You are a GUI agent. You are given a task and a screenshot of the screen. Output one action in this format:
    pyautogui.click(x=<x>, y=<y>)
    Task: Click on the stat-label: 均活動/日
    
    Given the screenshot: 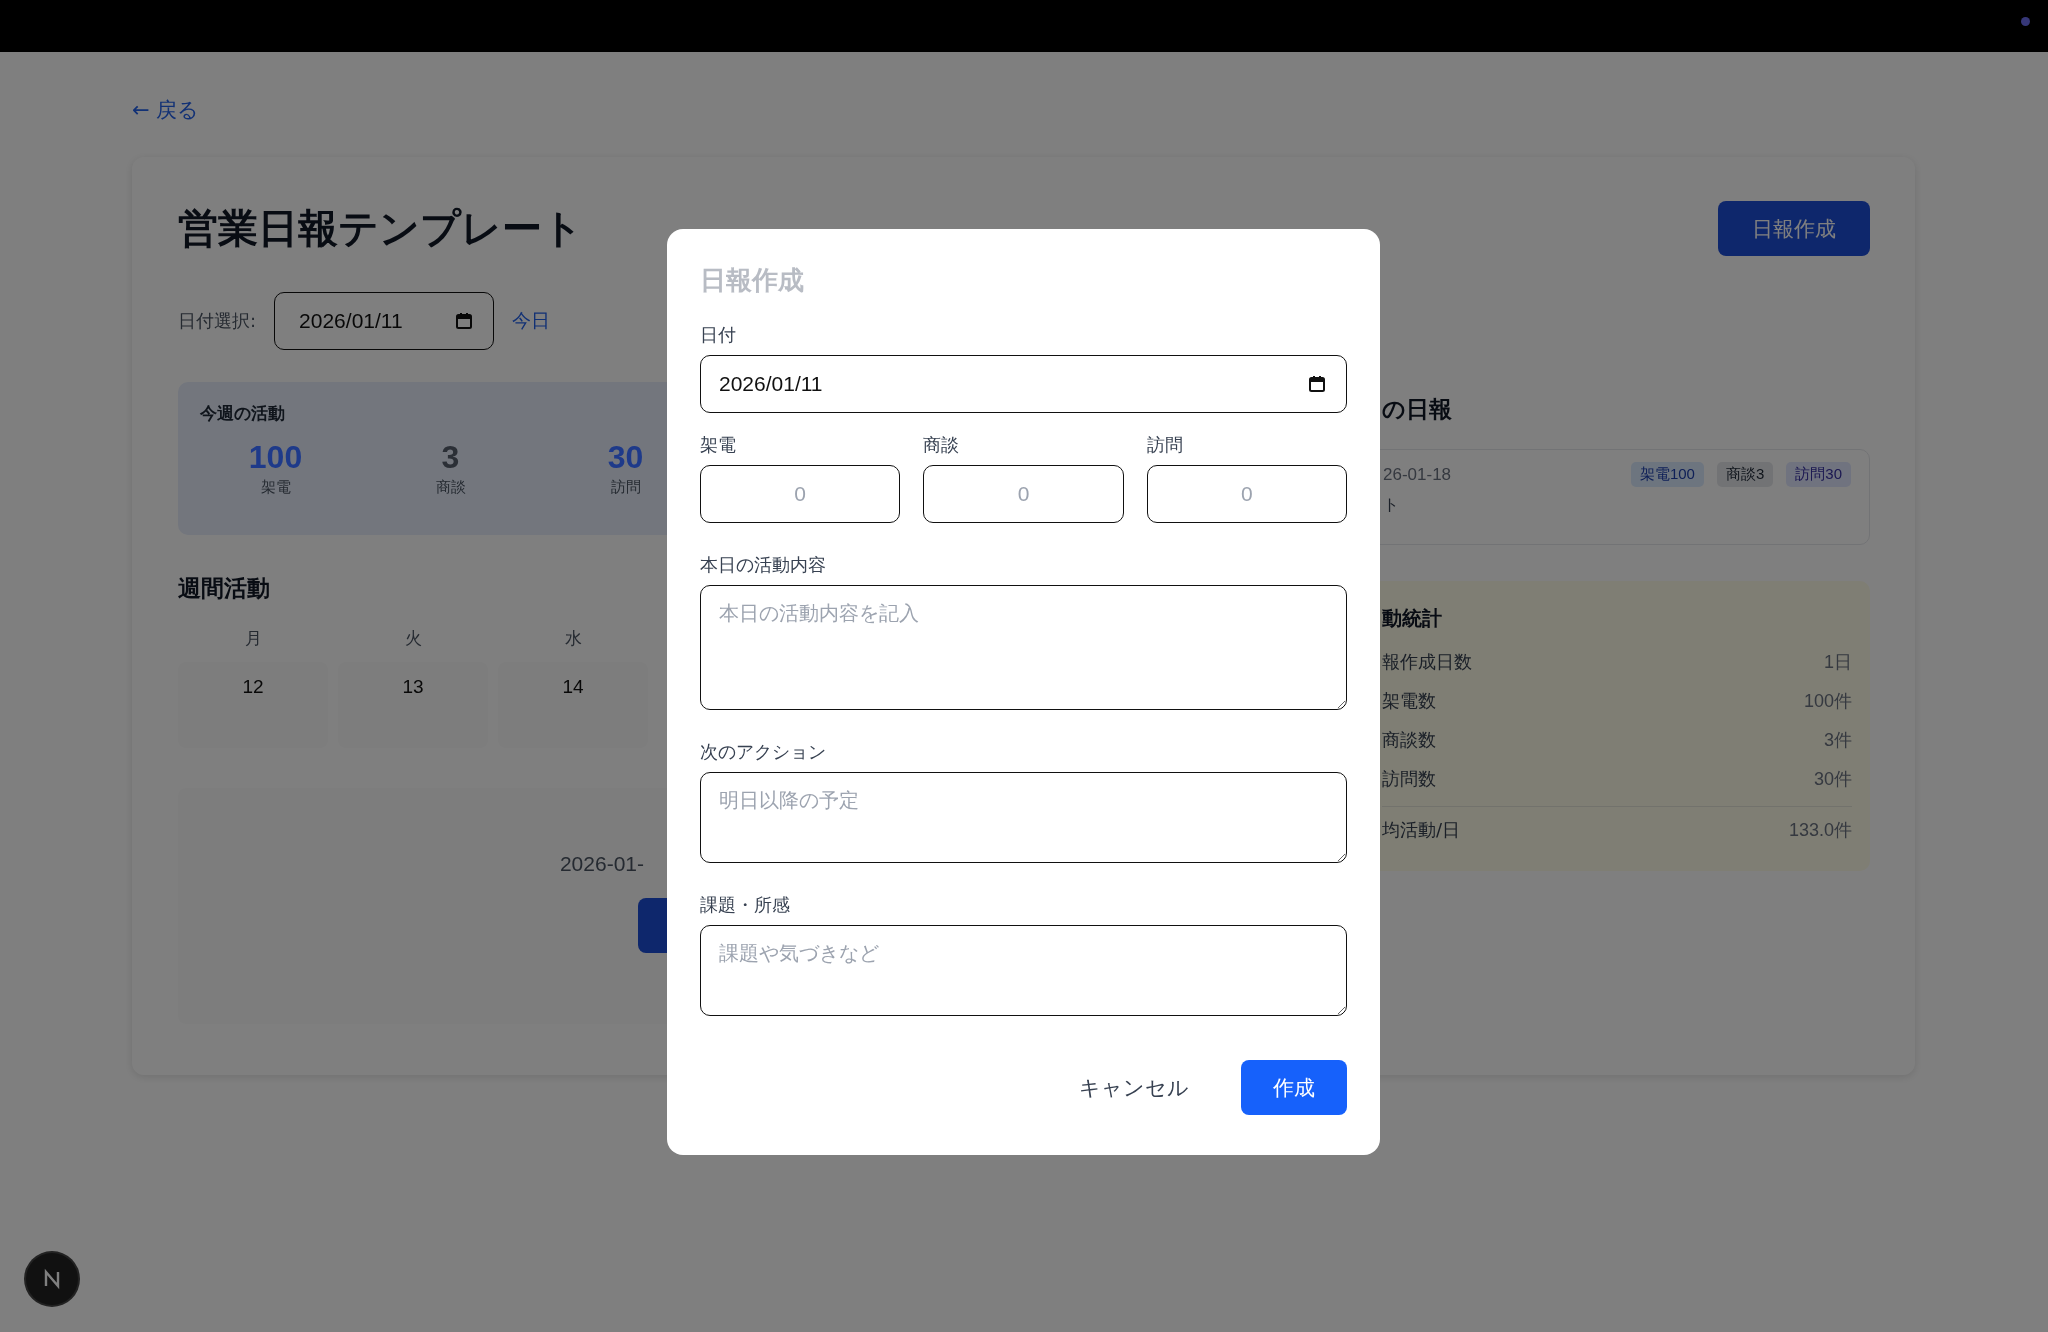 What is the action you would take?
    pyautogui.click(x=1421, y=830)
    